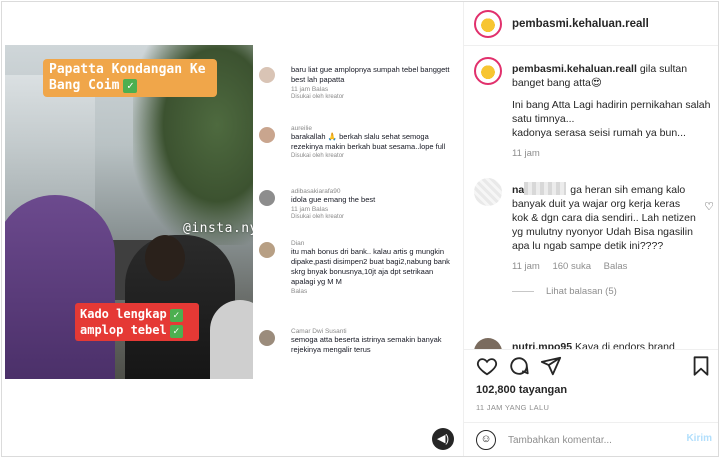  I want to click on post-comment-button: Kirim, so click(699, 438).